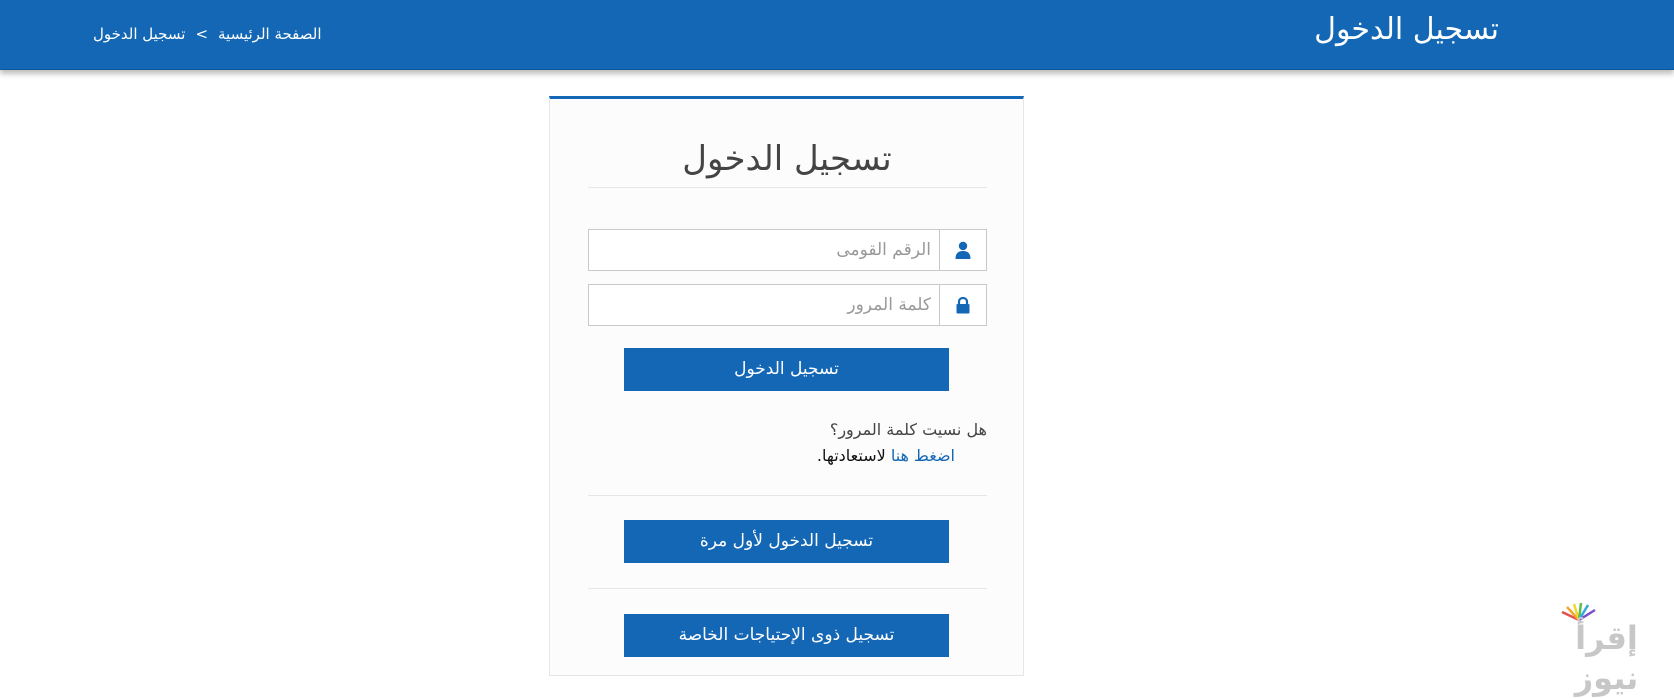  What do you see at coordinates (764, 250) in the screenshot?
I see `national-id-input` at bounding box center [764, 250].